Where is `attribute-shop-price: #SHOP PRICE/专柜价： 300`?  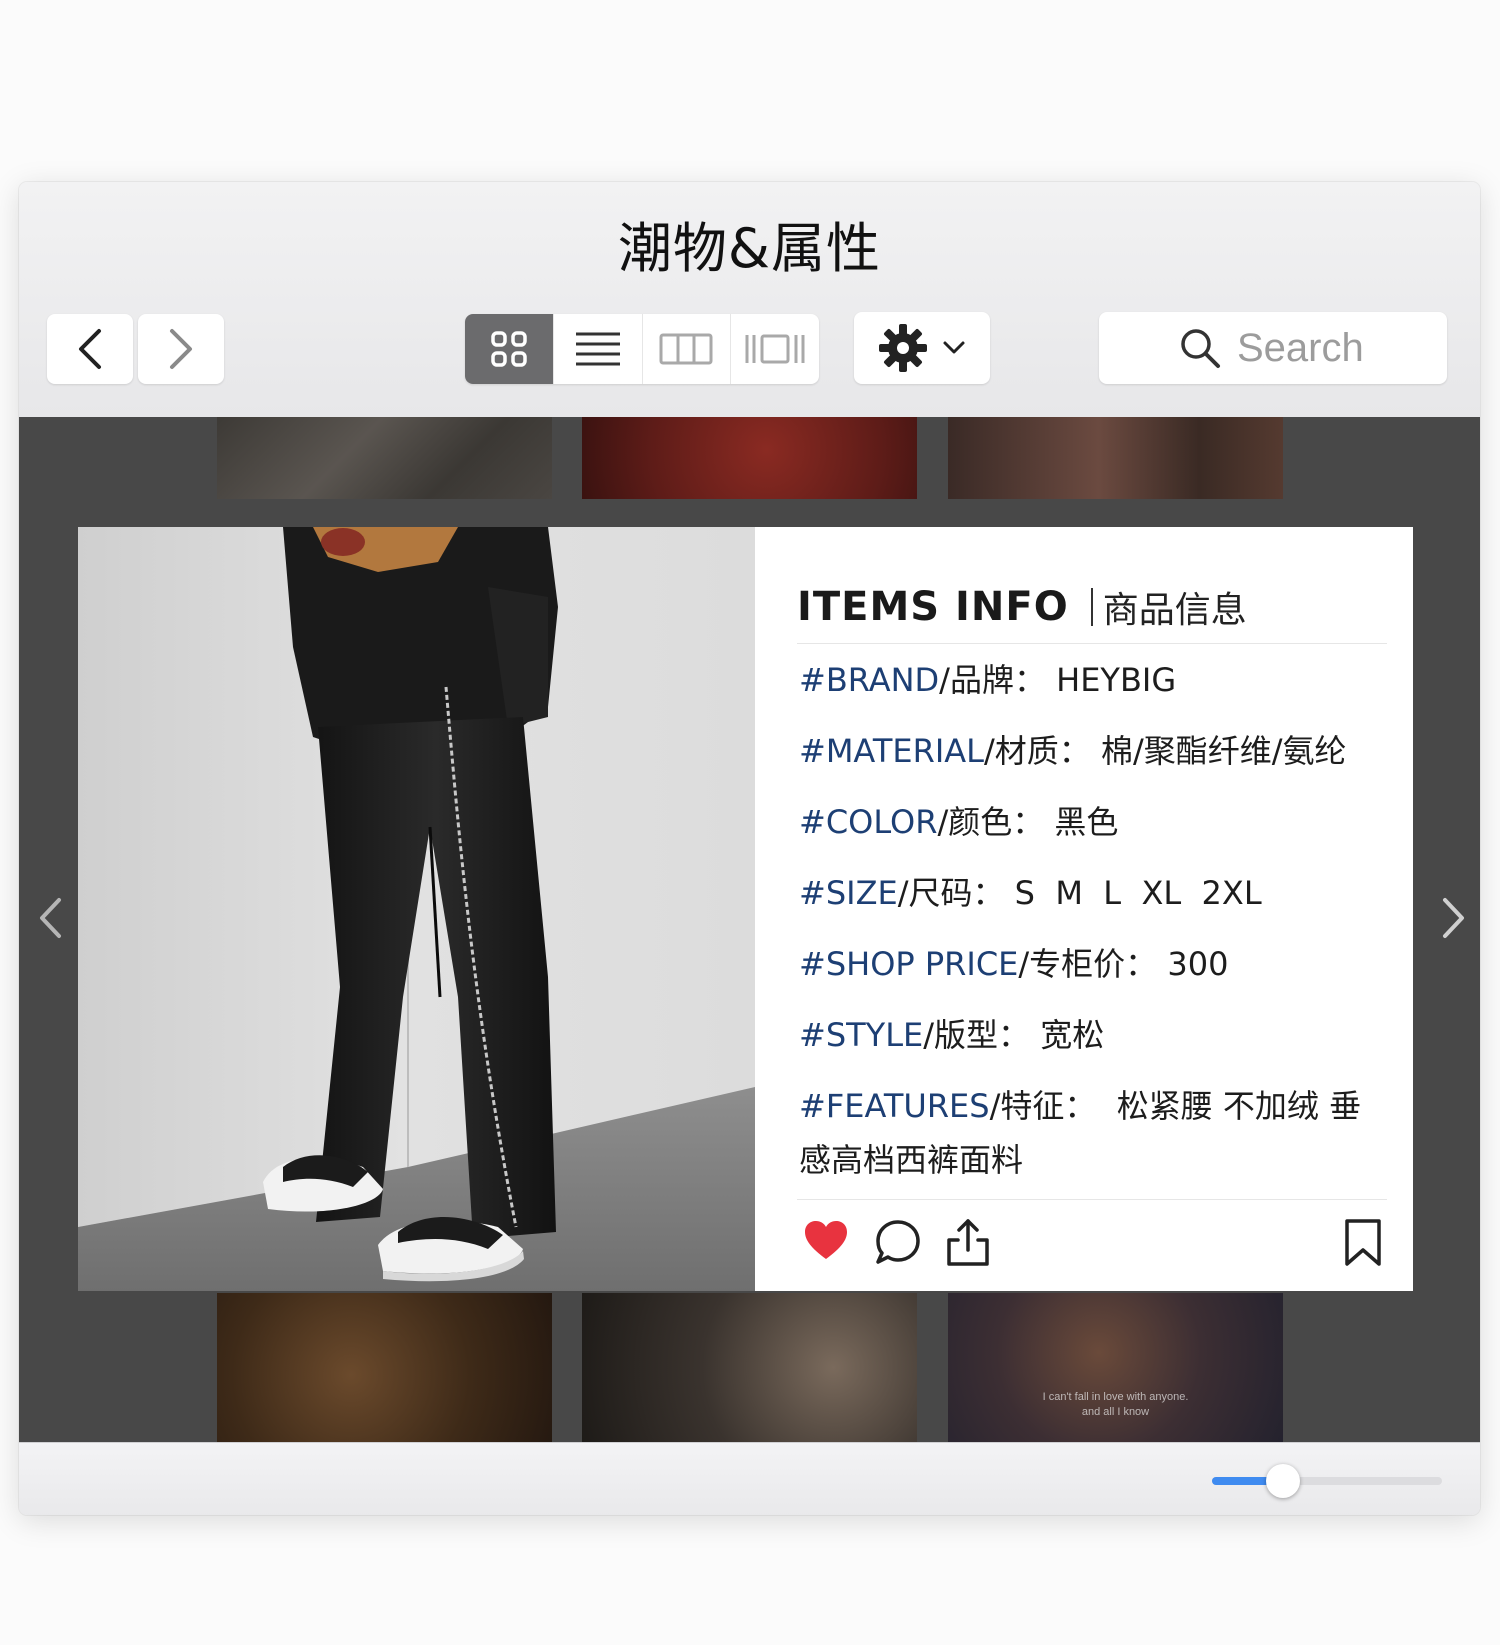 attribute-shop-price: #SHOP PRICE/专柜价： 300 is located at coordinates (1089, 964).